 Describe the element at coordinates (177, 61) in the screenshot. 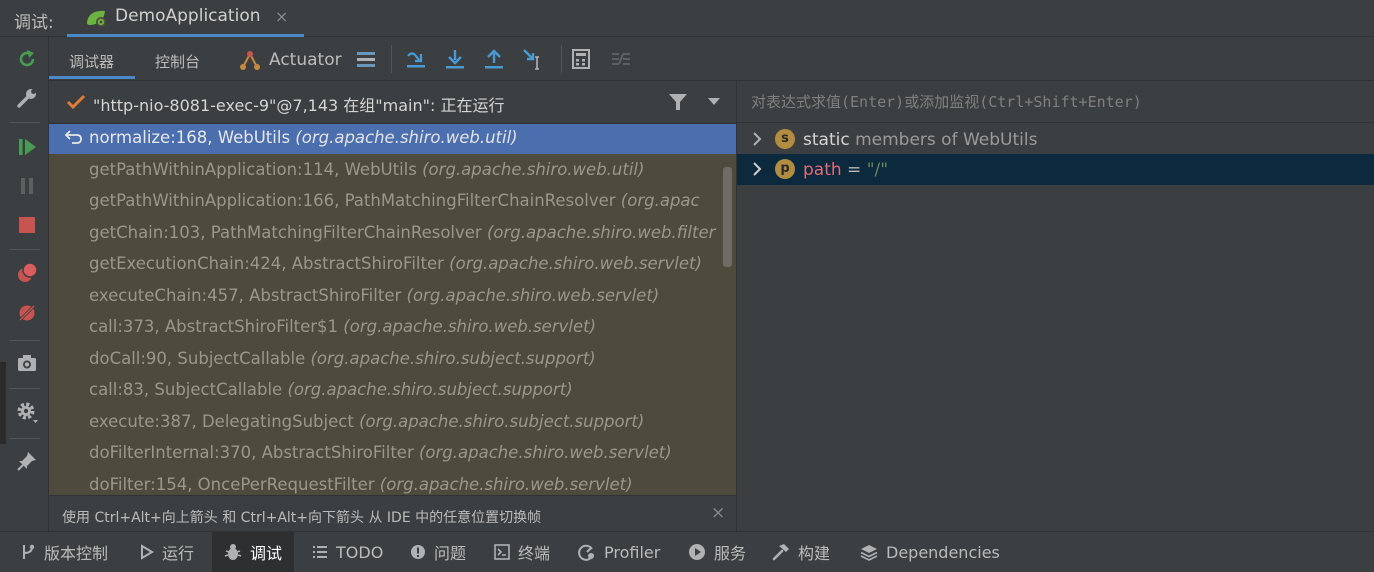

I see `tab-console: 控制台` at that location.